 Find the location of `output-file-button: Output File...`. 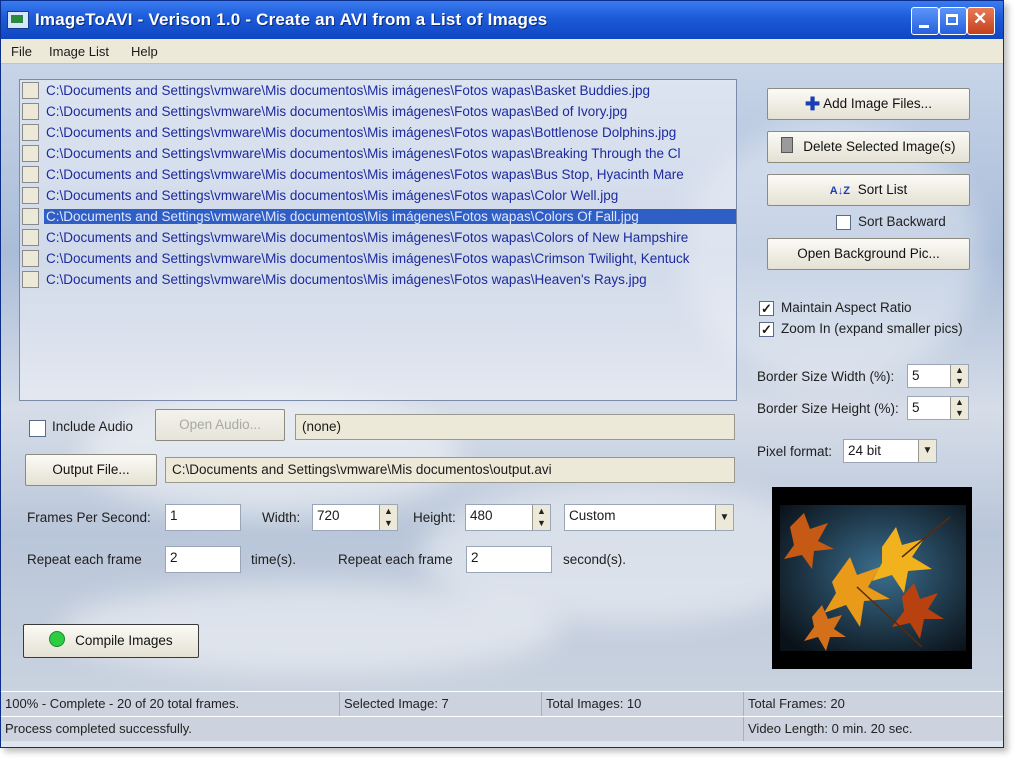

output-file-button: Output File... is located at coordinates (91, 470).